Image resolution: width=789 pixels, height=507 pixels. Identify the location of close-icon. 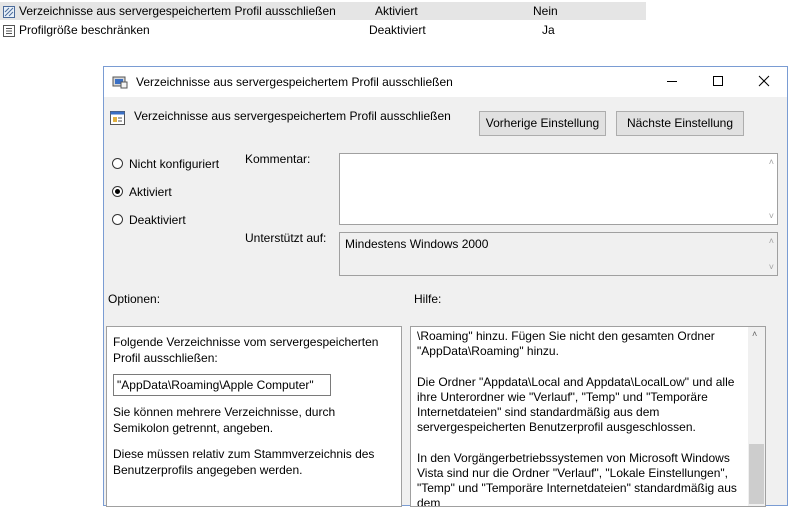
(764, 81).